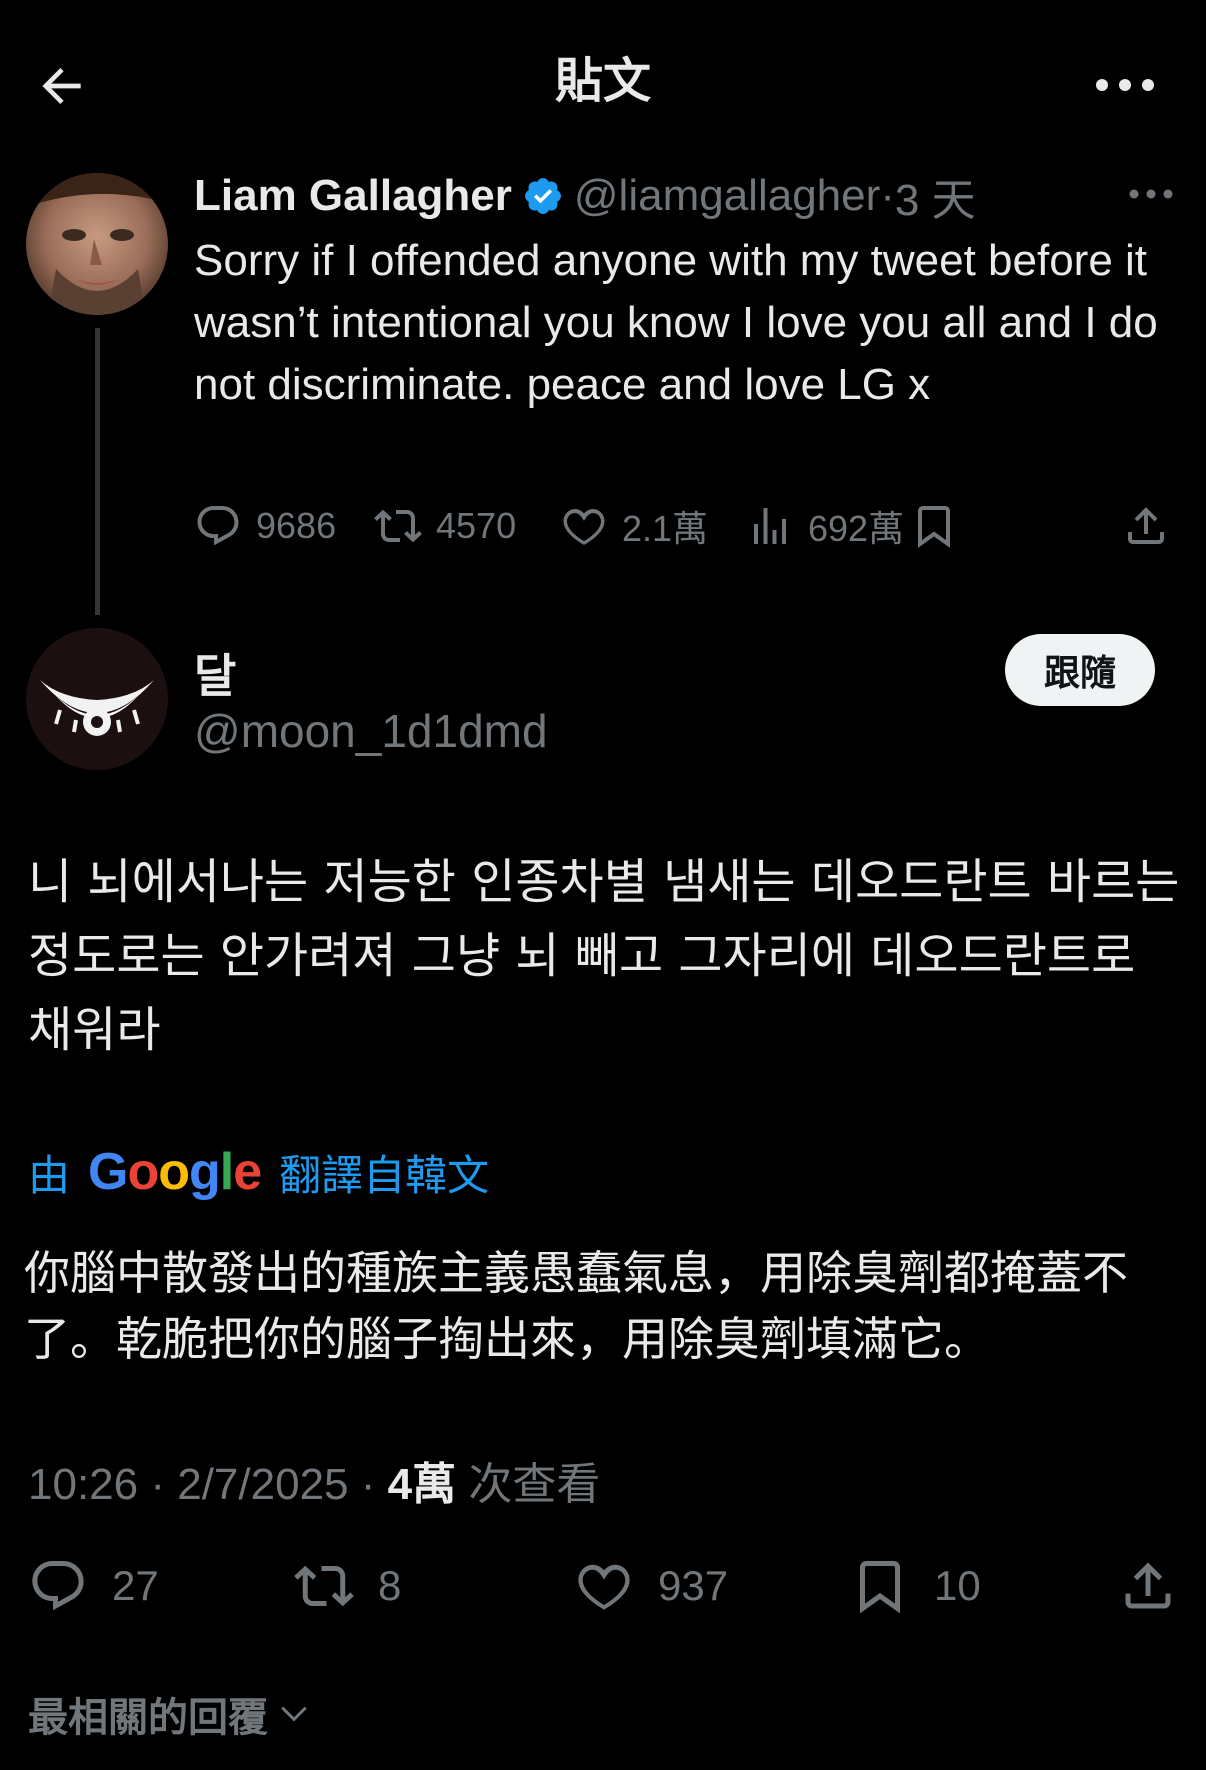 The height and width of the screenshot is (1770, 1206). I want to click on page-title: 貼文, so click(602, 81).